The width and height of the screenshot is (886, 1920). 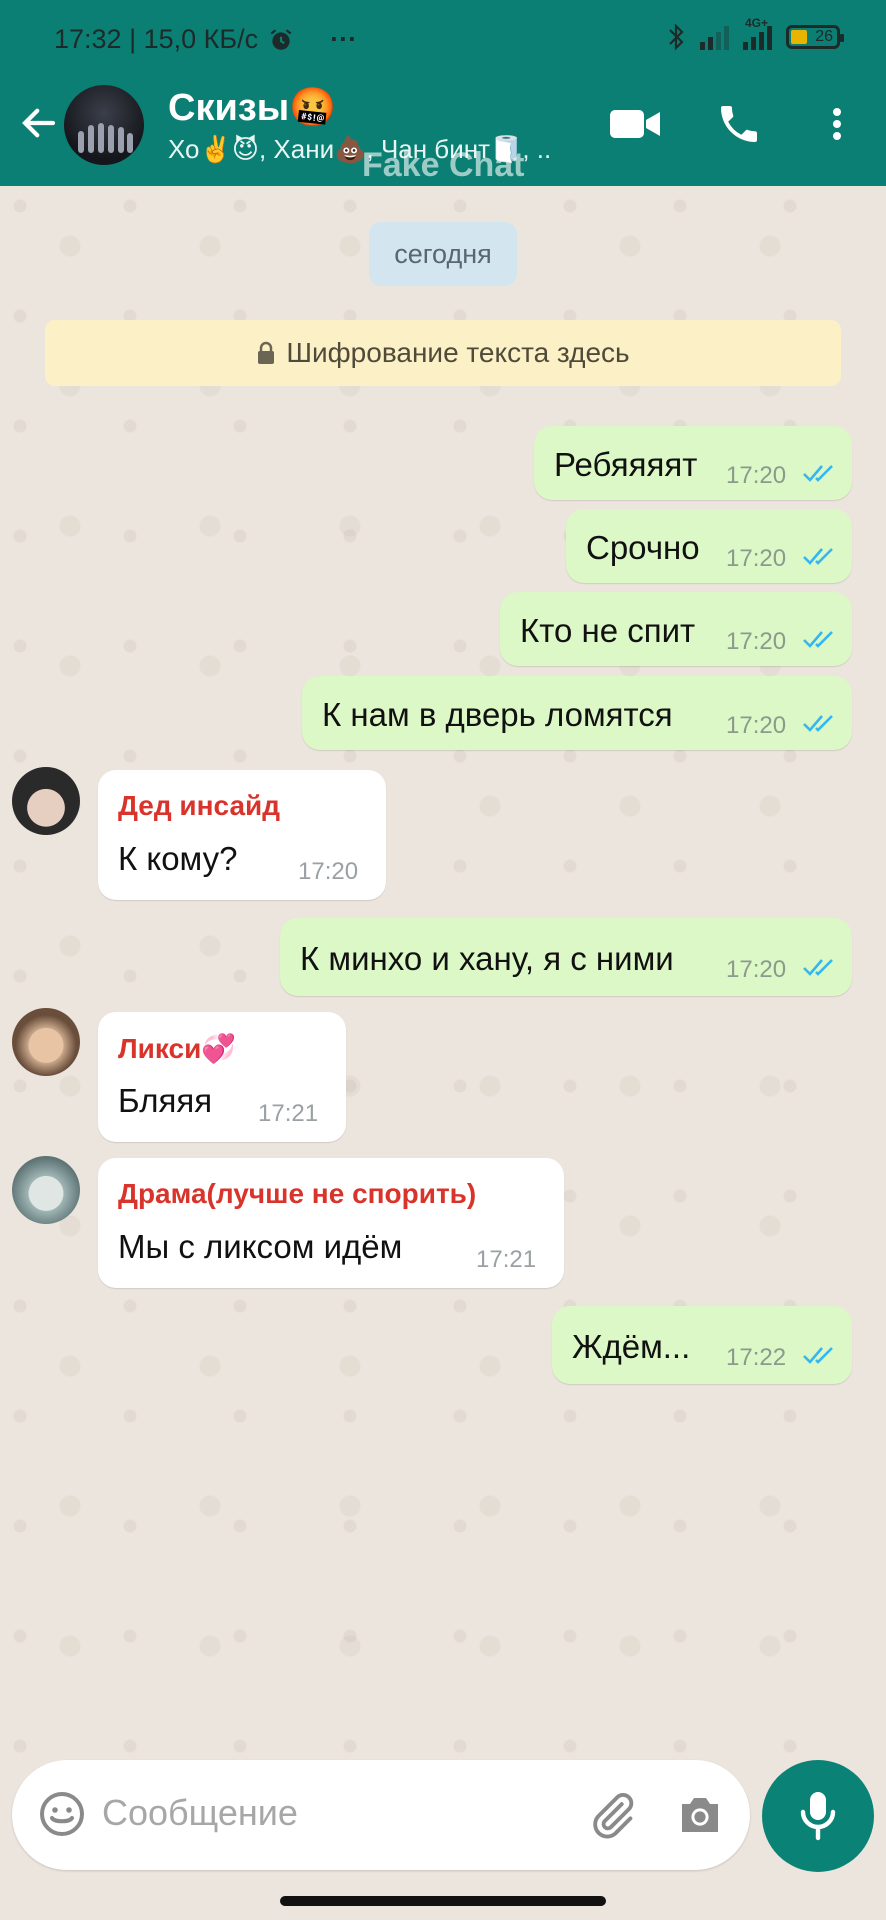 I want to click on message-text: Ребяяяят, so click(x=626, y=464).